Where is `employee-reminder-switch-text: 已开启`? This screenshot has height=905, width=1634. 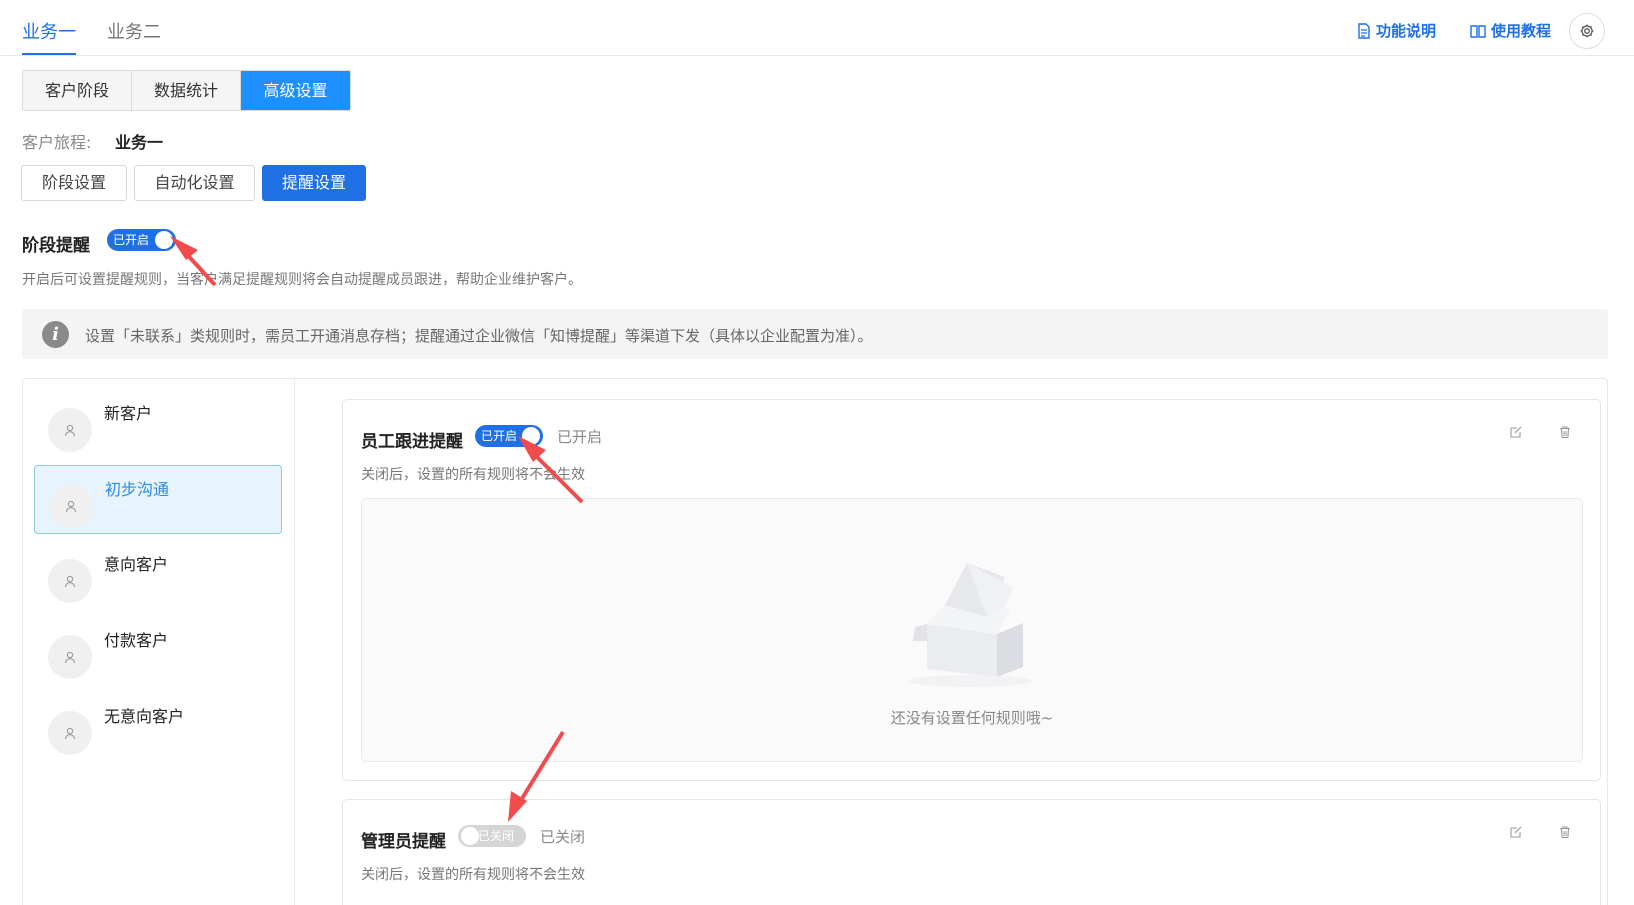 employee-reminder-switch-text: 已开启 is located at coordinates (499, 436).